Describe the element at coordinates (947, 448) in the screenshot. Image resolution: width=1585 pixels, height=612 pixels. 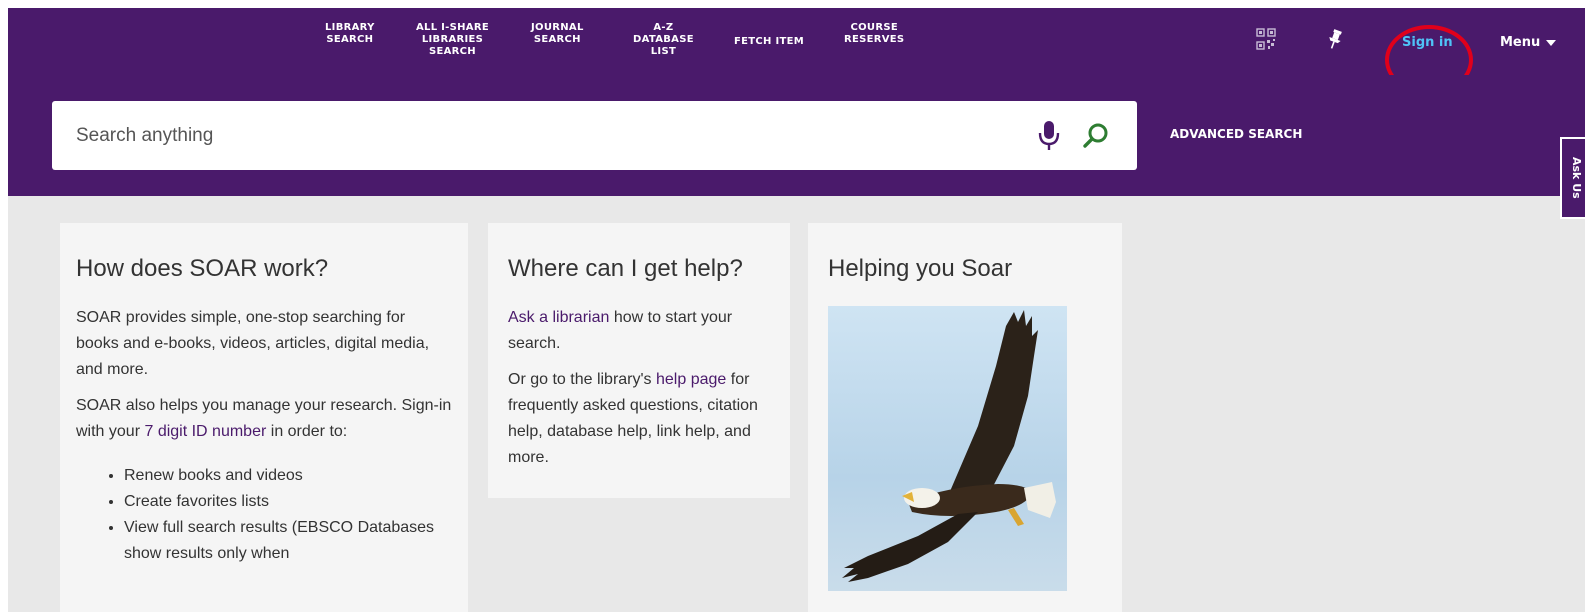
I see `eagle-image` at that location.